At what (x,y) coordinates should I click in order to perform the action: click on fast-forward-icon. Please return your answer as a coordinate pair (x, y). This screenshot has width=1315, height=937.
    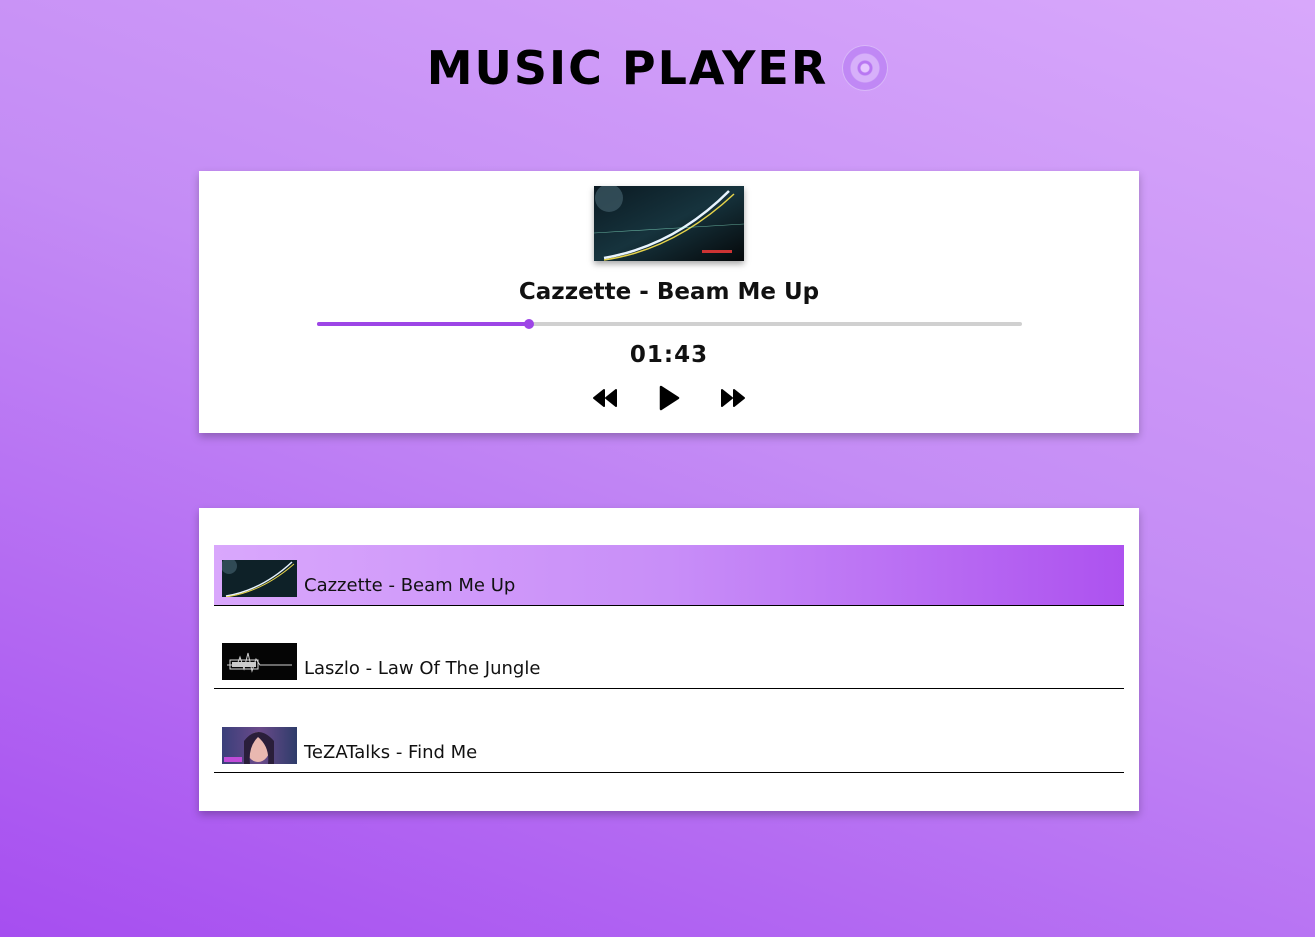
    Looking at the image, I should click on (733, 398).